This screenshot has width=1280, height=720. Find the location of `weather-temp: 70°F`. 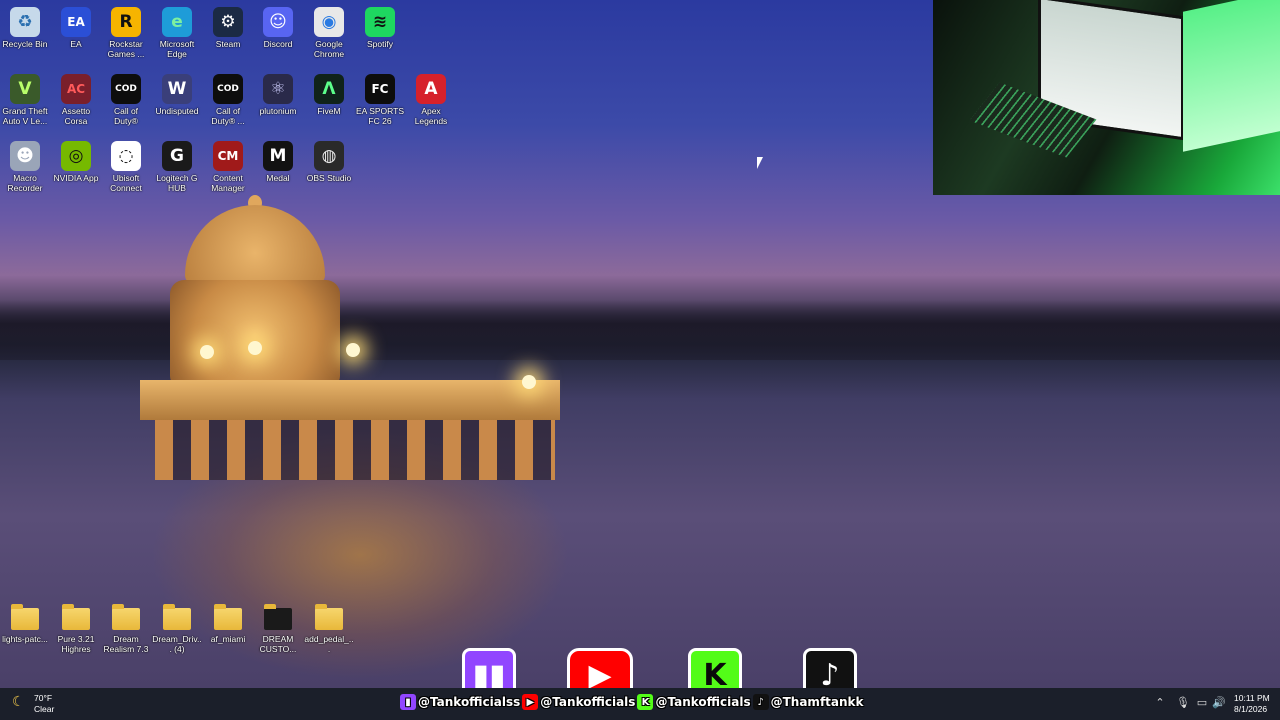

weather-temp: 70°F is located at coordinates (43, 698).